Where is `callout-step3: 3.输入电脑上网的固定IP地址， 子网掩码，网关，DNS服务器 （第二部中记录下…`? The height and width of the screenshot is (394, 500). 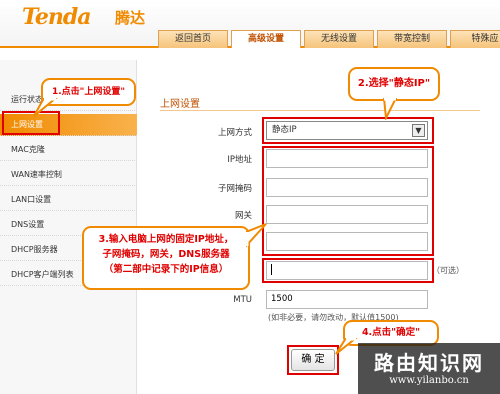 callout-step3: 3.输入电脑上网的固定IP地址， 子网掩码，网关，DNS服务器 （第二部中记录下… is located at coordinates (166, 258).